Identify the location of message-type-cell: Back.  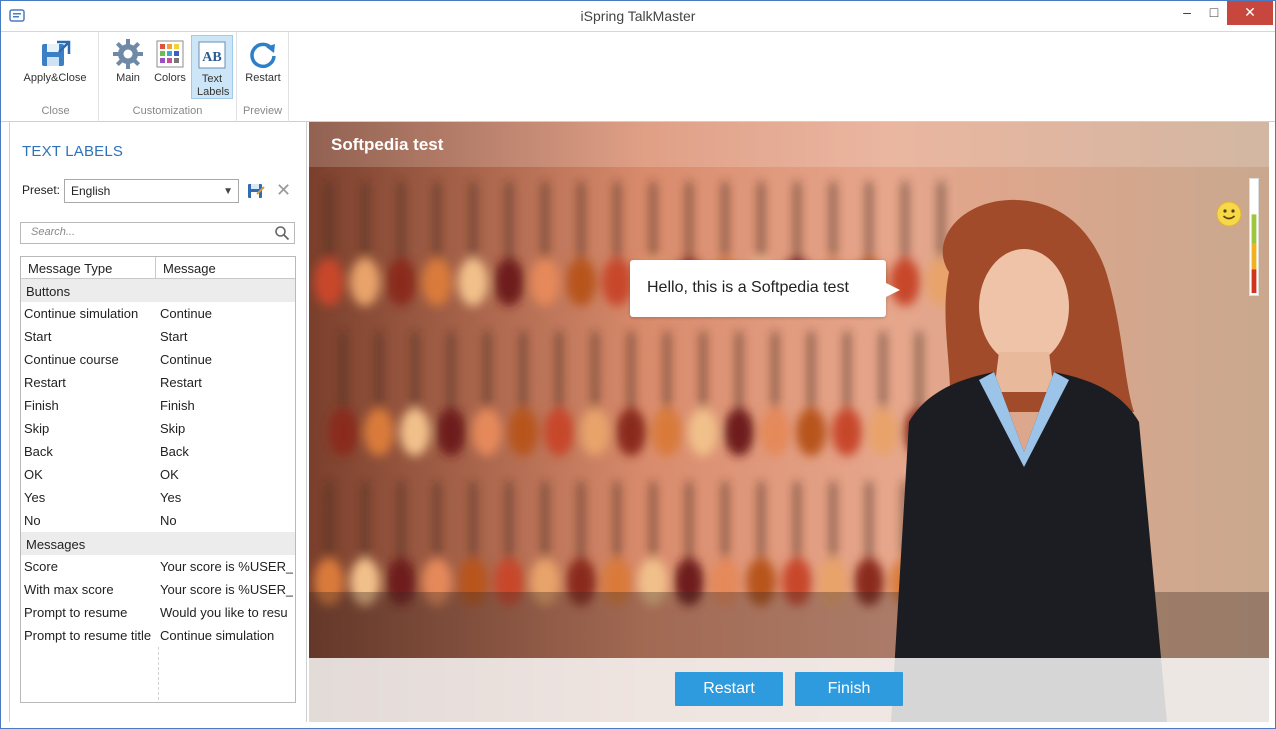
(38, 451).